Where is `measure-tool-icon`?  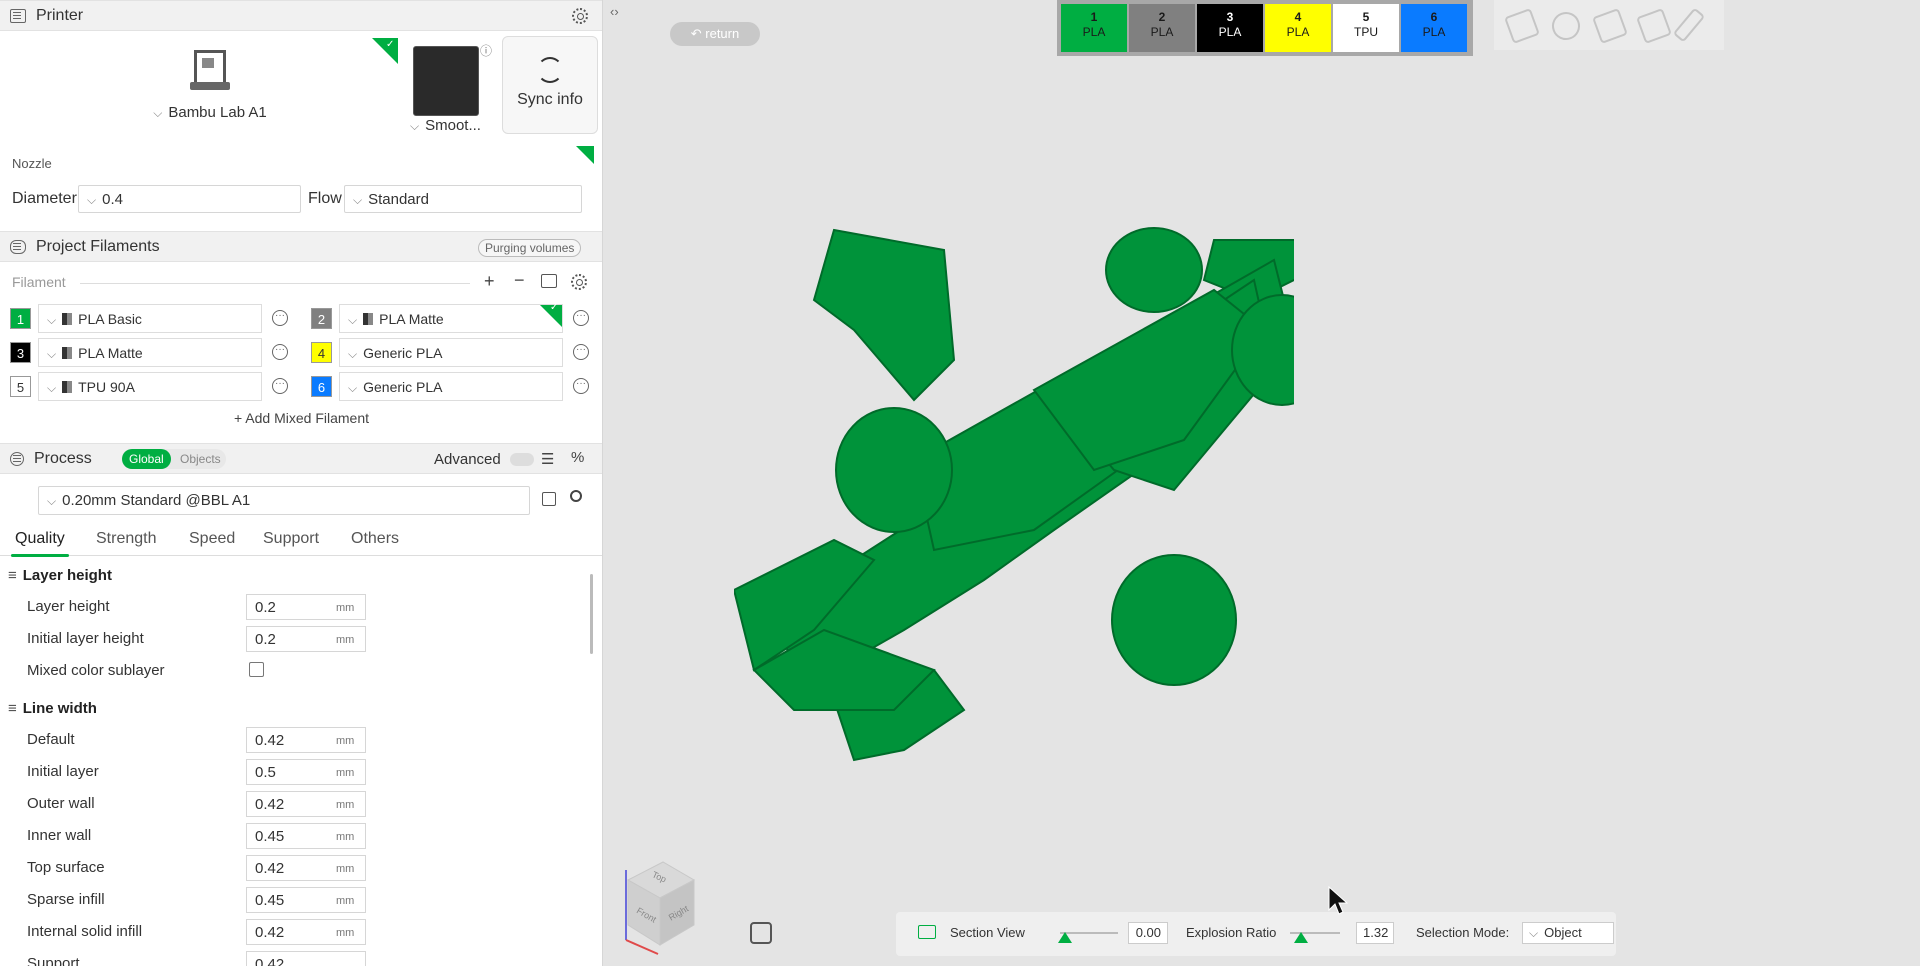
measure-tool-icon is located at coordinates (1689, 25).